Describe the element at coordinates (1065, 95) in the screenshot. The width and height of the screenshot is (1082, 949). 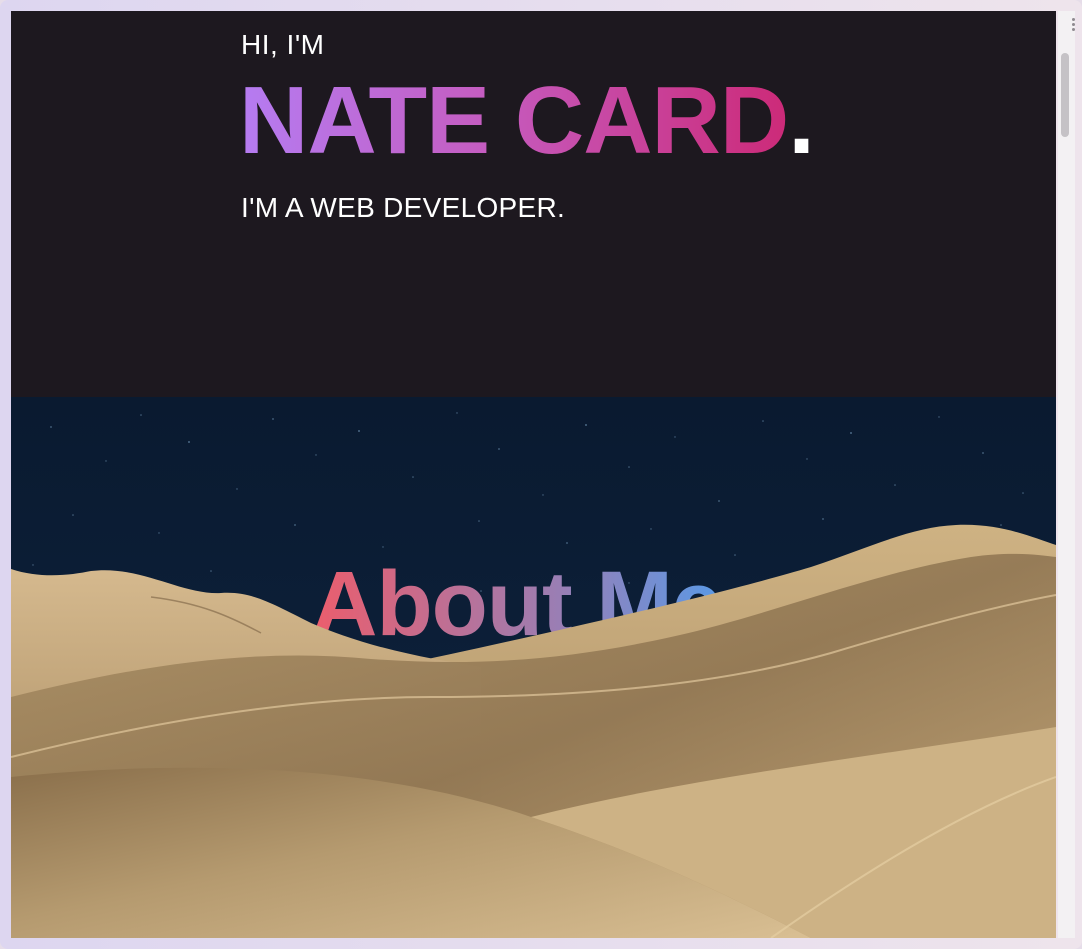
I see `scrollbar-thumb` at that location.